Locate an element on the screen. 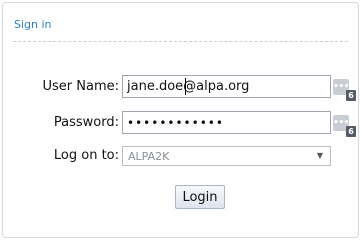  login-button: Login is located at coordinates (200, 197).